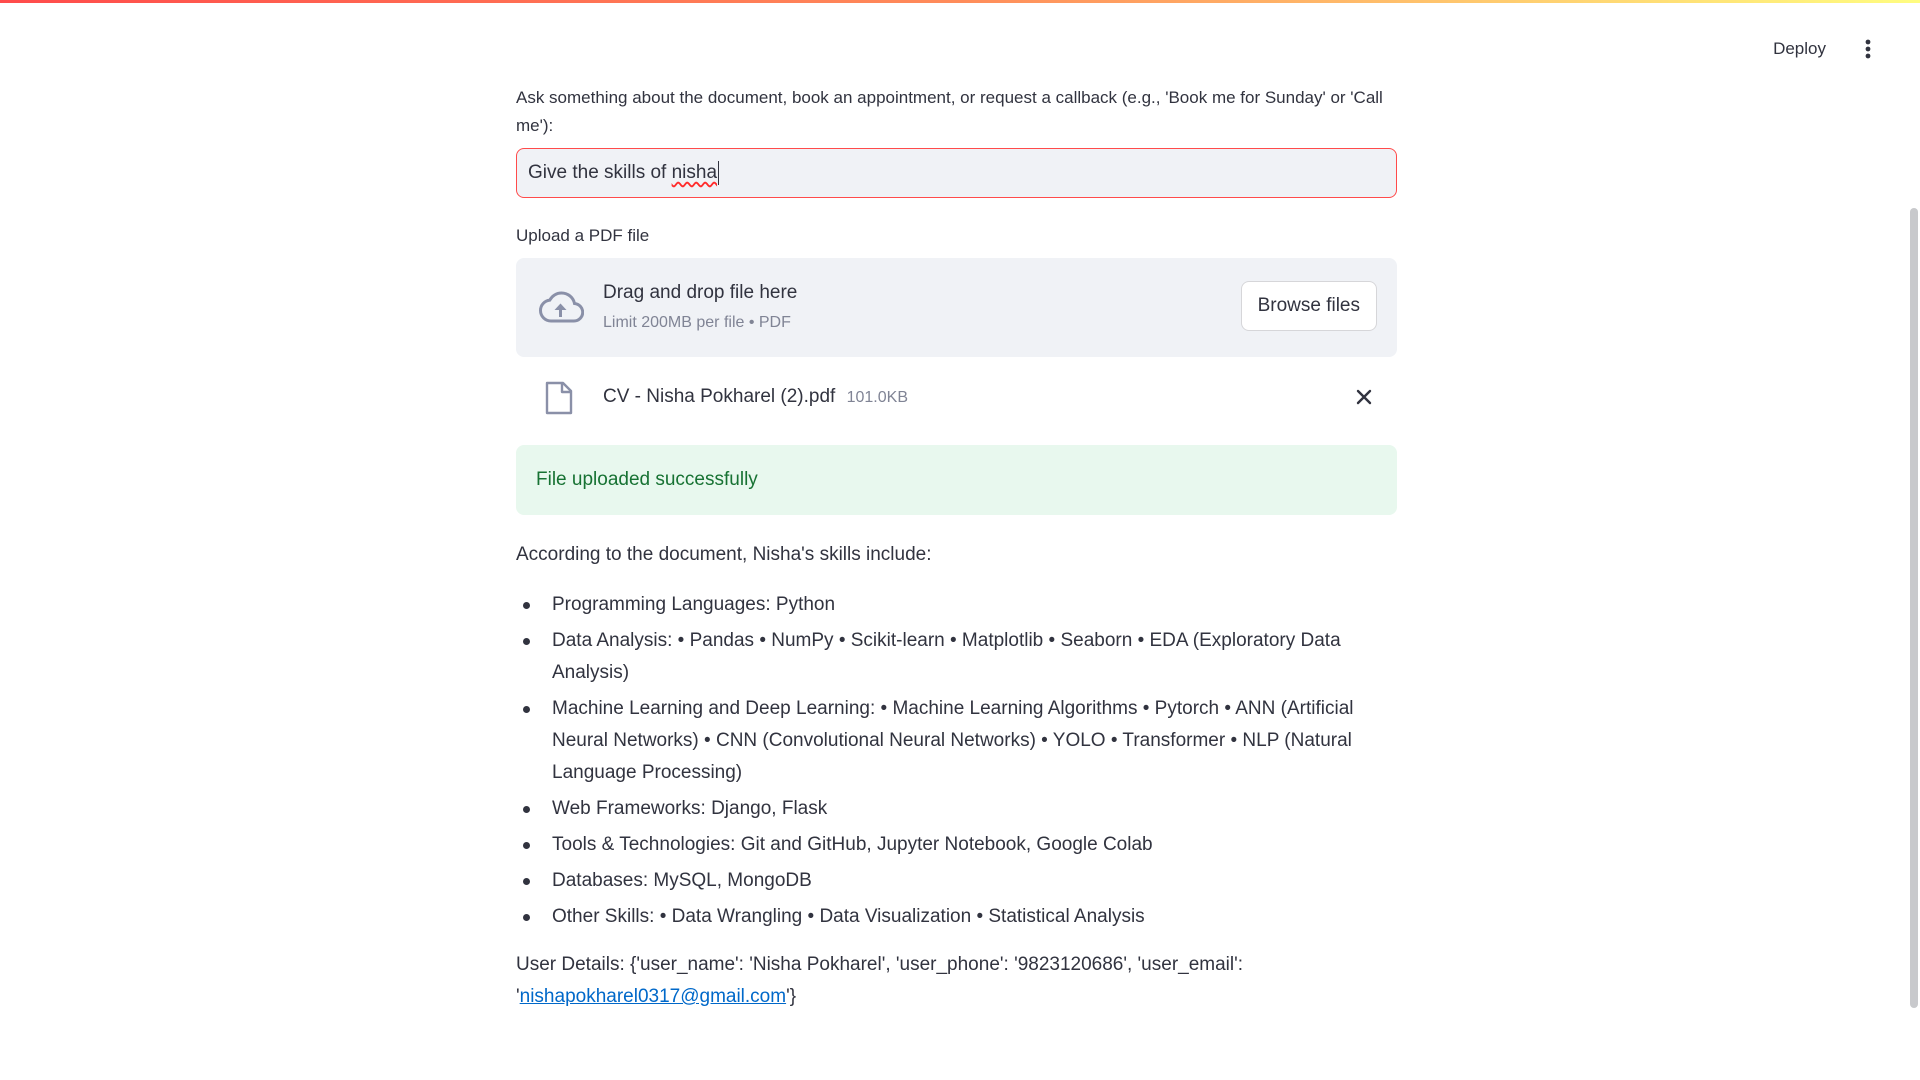 The width and height of the screenshot is (1920, 1080). I want to click on vertical-dots-icon, so click(1868, 49).